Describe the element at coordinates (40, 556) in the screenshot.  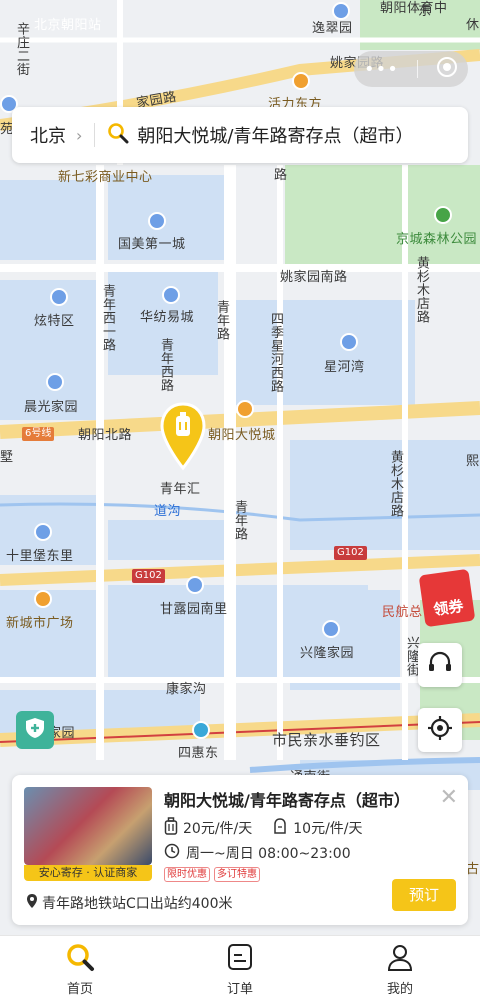
I see `map-label: 十里堡东里` at that location.